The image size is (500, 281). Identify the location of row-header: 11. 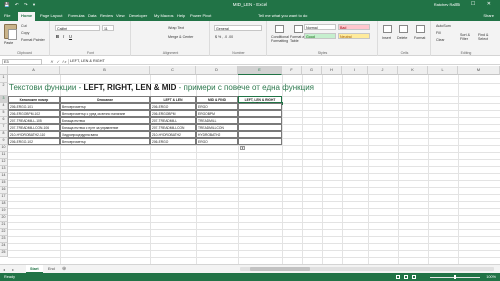
(4, 155).